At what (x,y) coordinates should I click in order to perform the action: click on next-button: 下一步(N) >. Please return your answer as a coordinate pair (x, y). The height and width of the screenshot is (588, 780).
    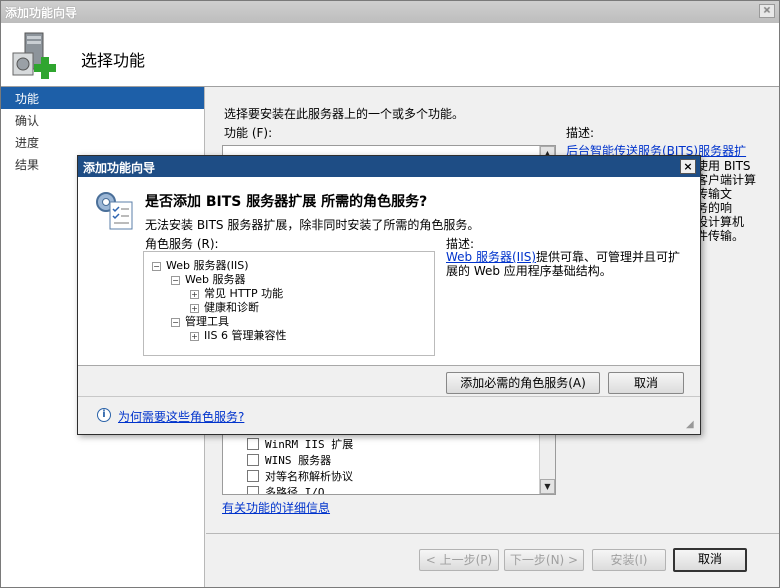
    Looking at the image, I should click on (544, 560).